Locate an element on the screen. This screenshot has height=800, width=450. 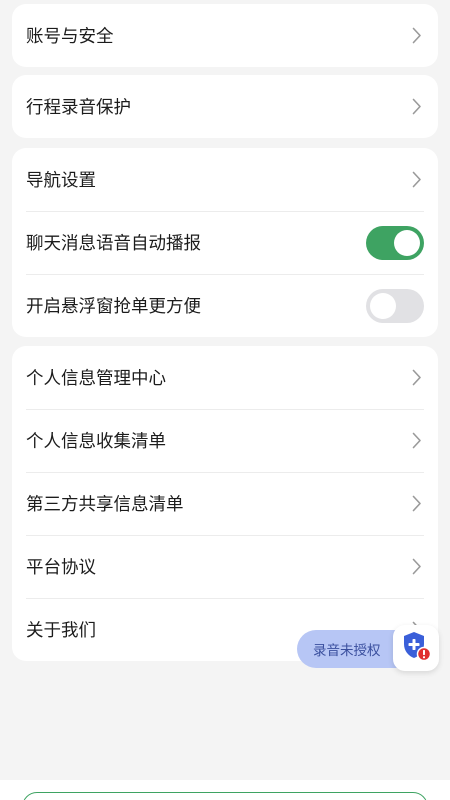
recording-unauthorized-label: 录音未授权 is located at coordinates (347, 651).